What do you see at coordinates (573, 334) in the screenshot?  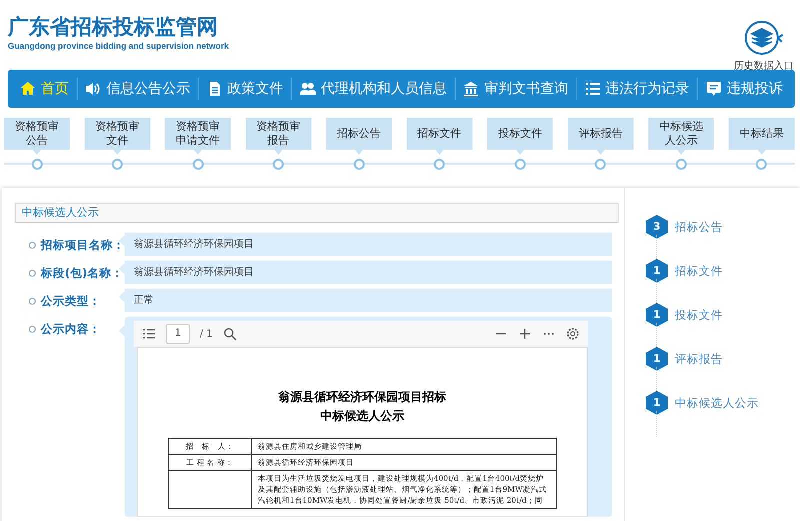 I see `settings-icon` at bounding box center [573, 334].